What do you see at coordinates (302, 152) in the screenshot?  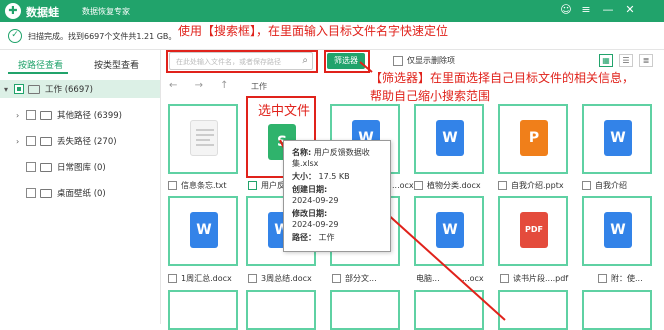 I see `name-label: 名称:` at bounding box center [302, 152].